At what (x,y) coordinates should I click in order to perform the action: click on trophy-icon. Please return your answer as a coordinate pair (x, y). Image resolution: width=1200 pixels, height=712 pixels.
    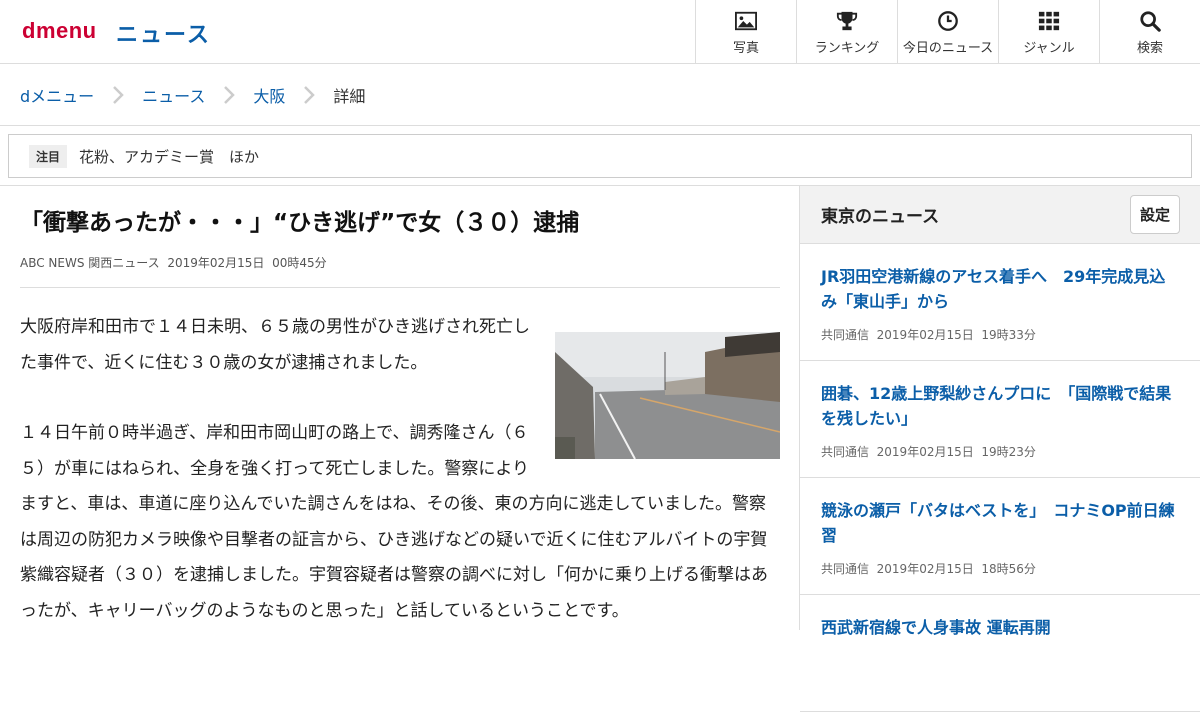
    Looking at the image, I should click on (847, 21).